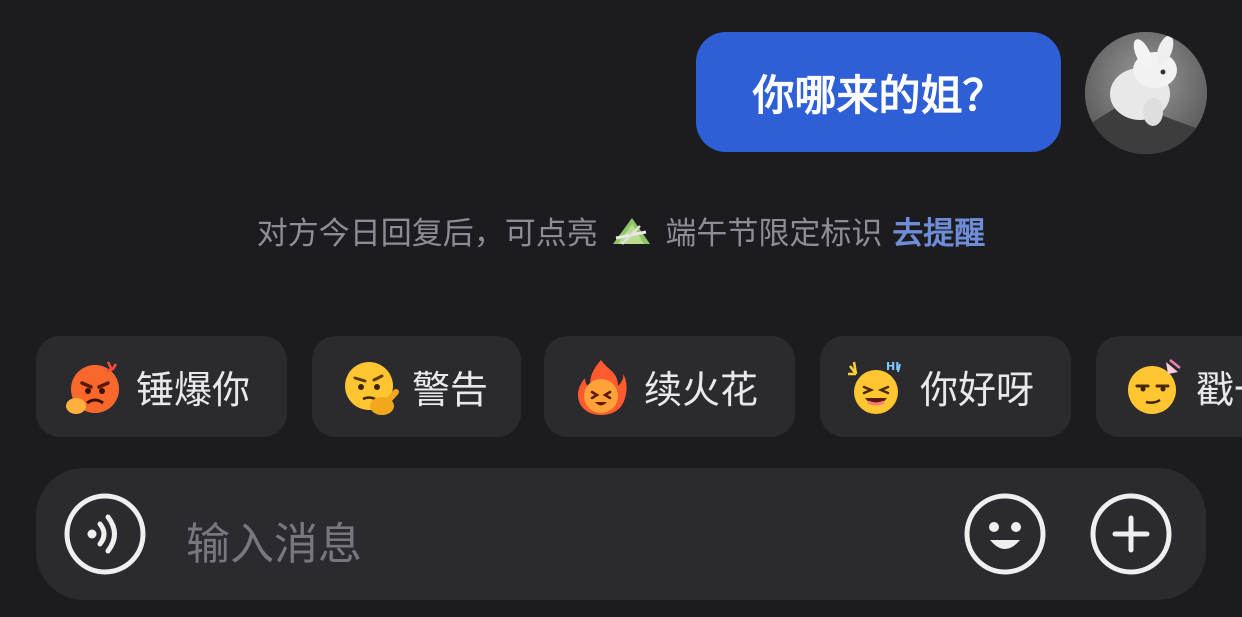 This screenshot has width=1242, height=617. I want to click on quick-reply-chip: HI 你好呀, so click(945, 386).